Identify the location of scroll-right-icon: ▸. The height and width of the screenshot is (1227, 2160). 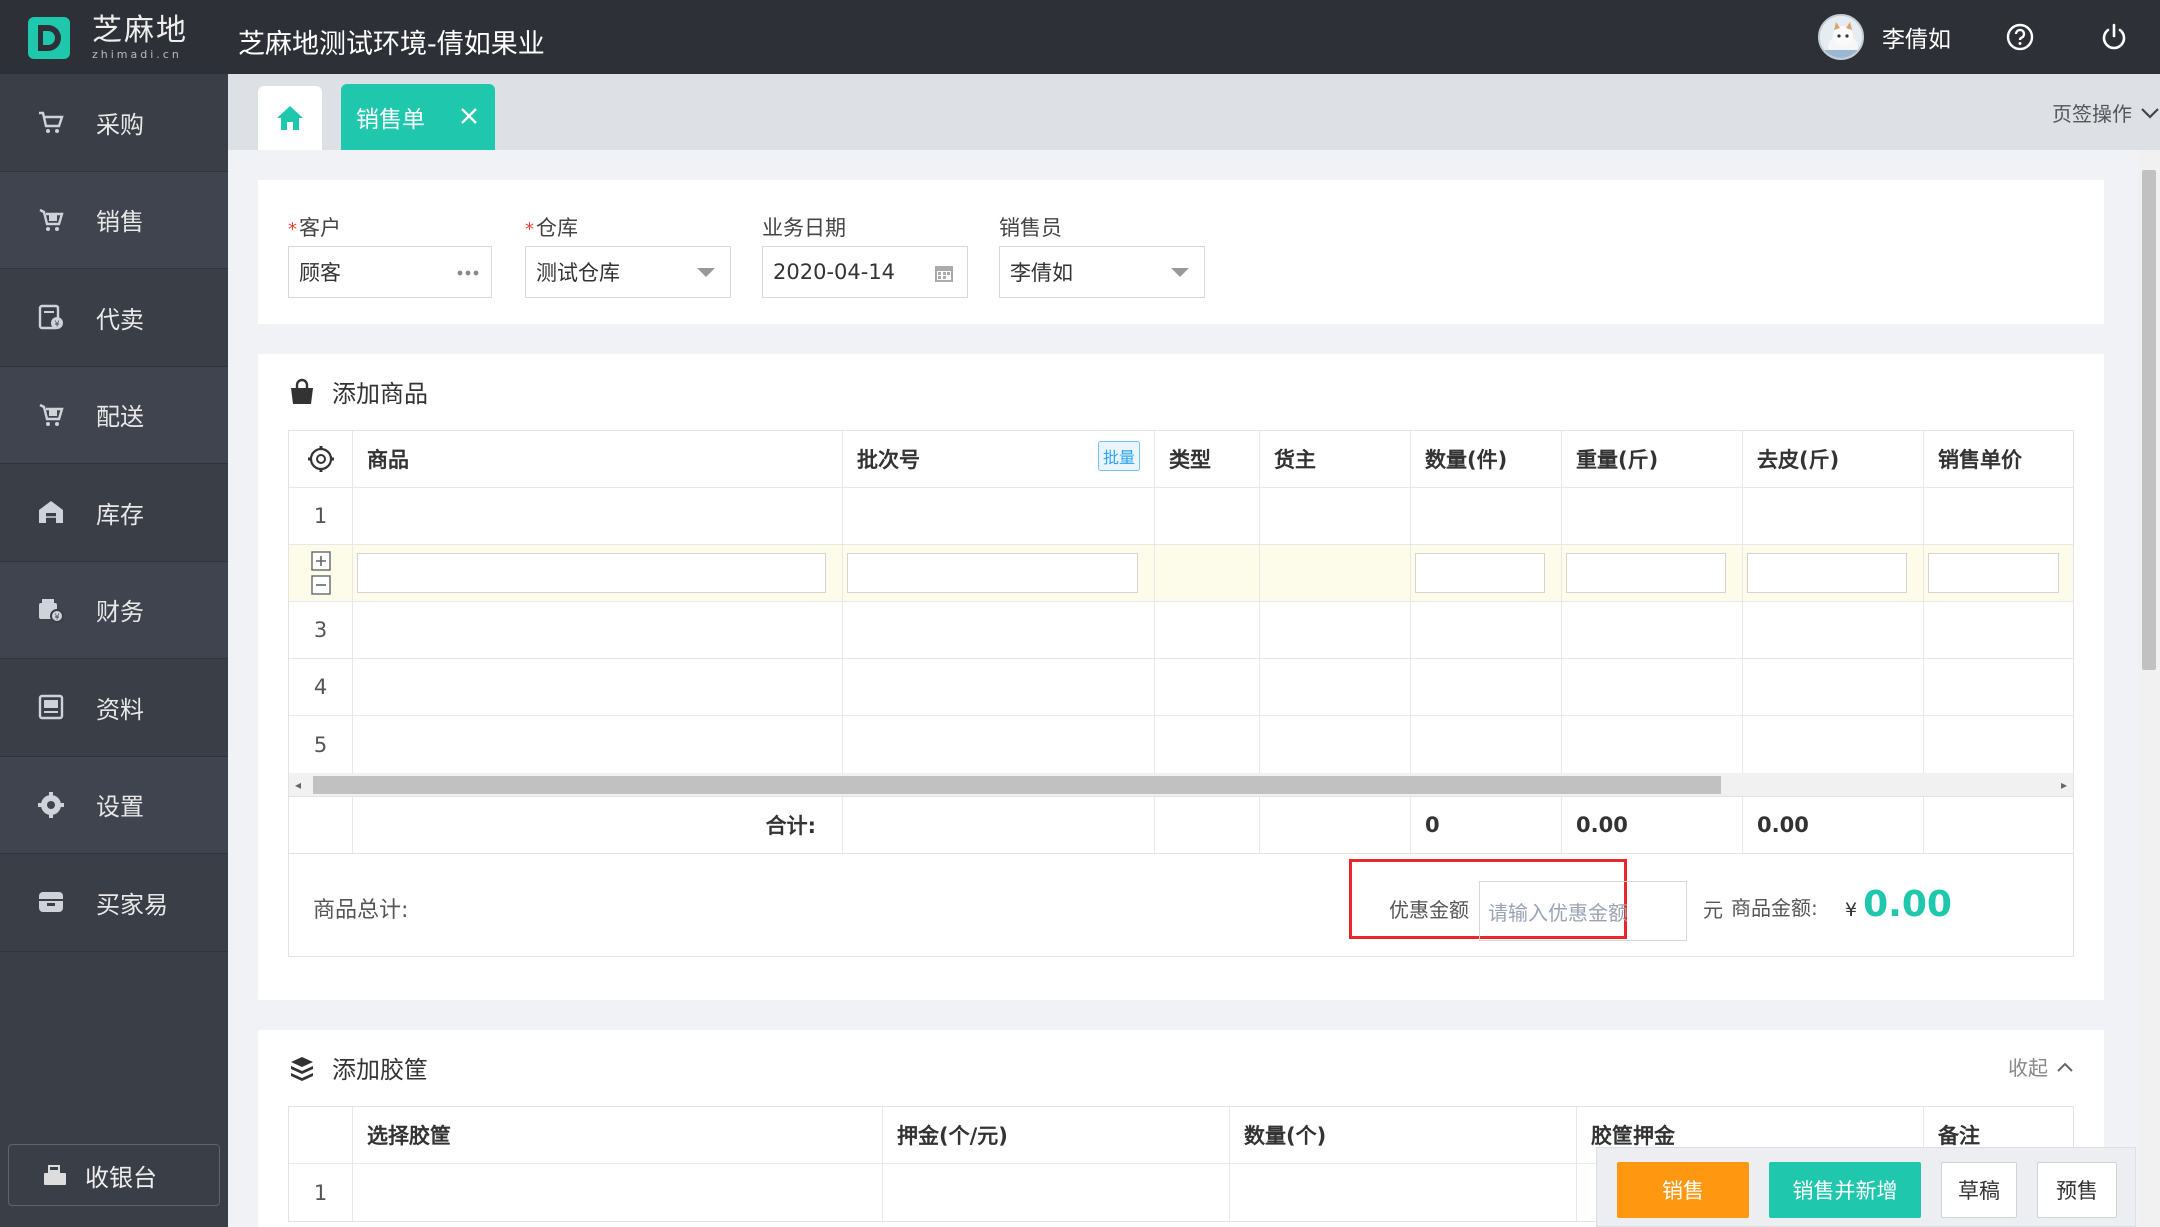
(2064, 785).